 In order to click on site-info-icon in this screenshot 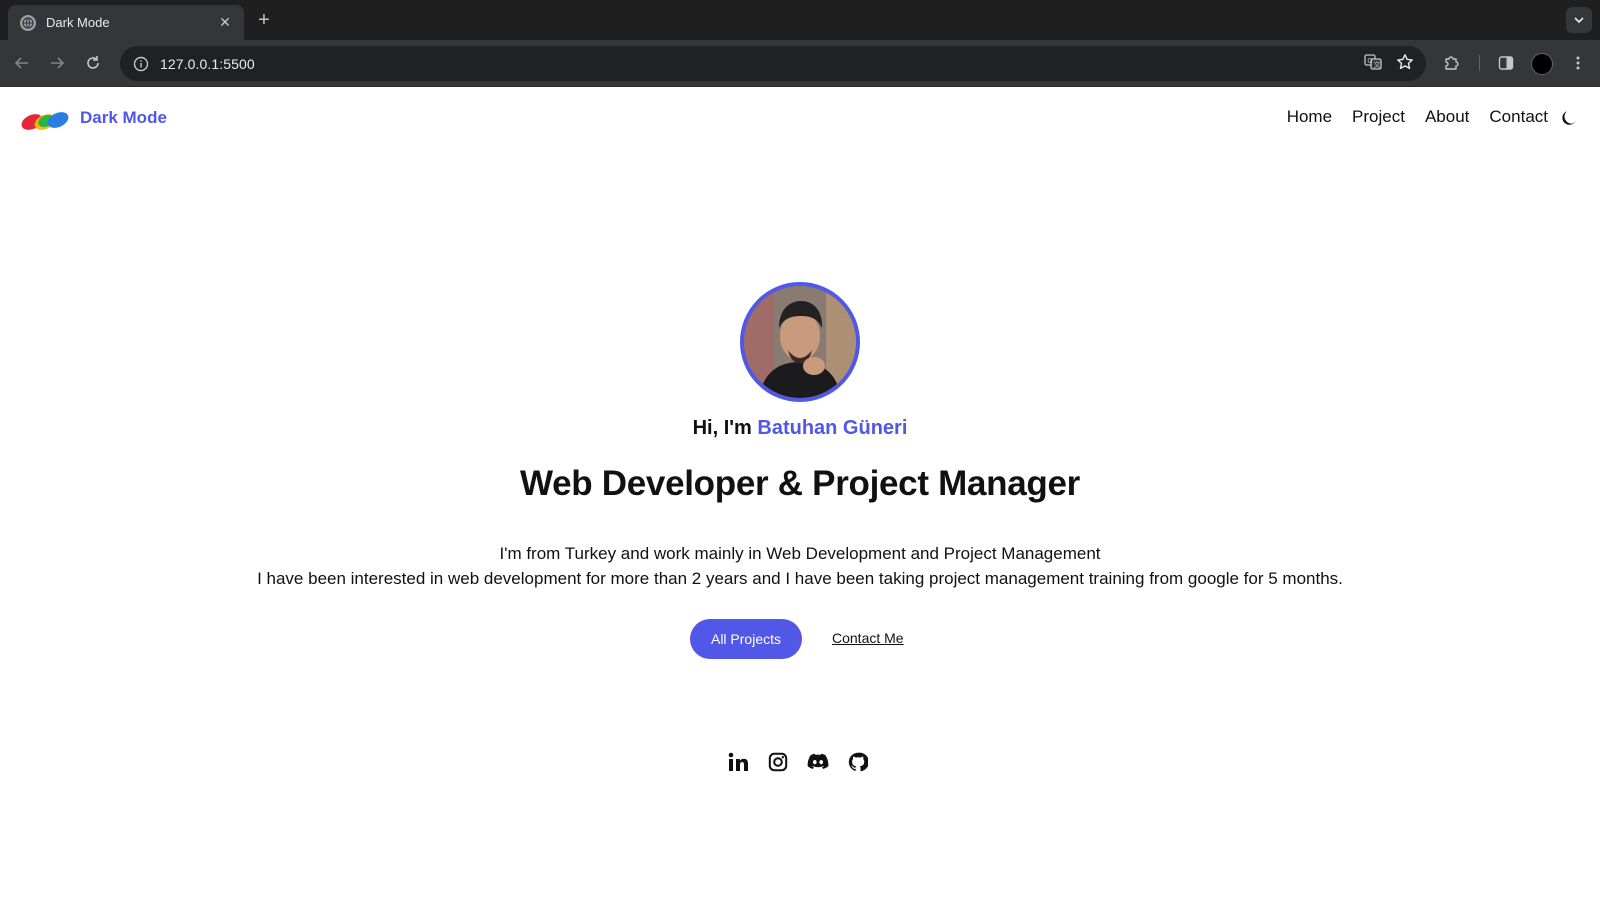, I will do `click(141, 64)`.